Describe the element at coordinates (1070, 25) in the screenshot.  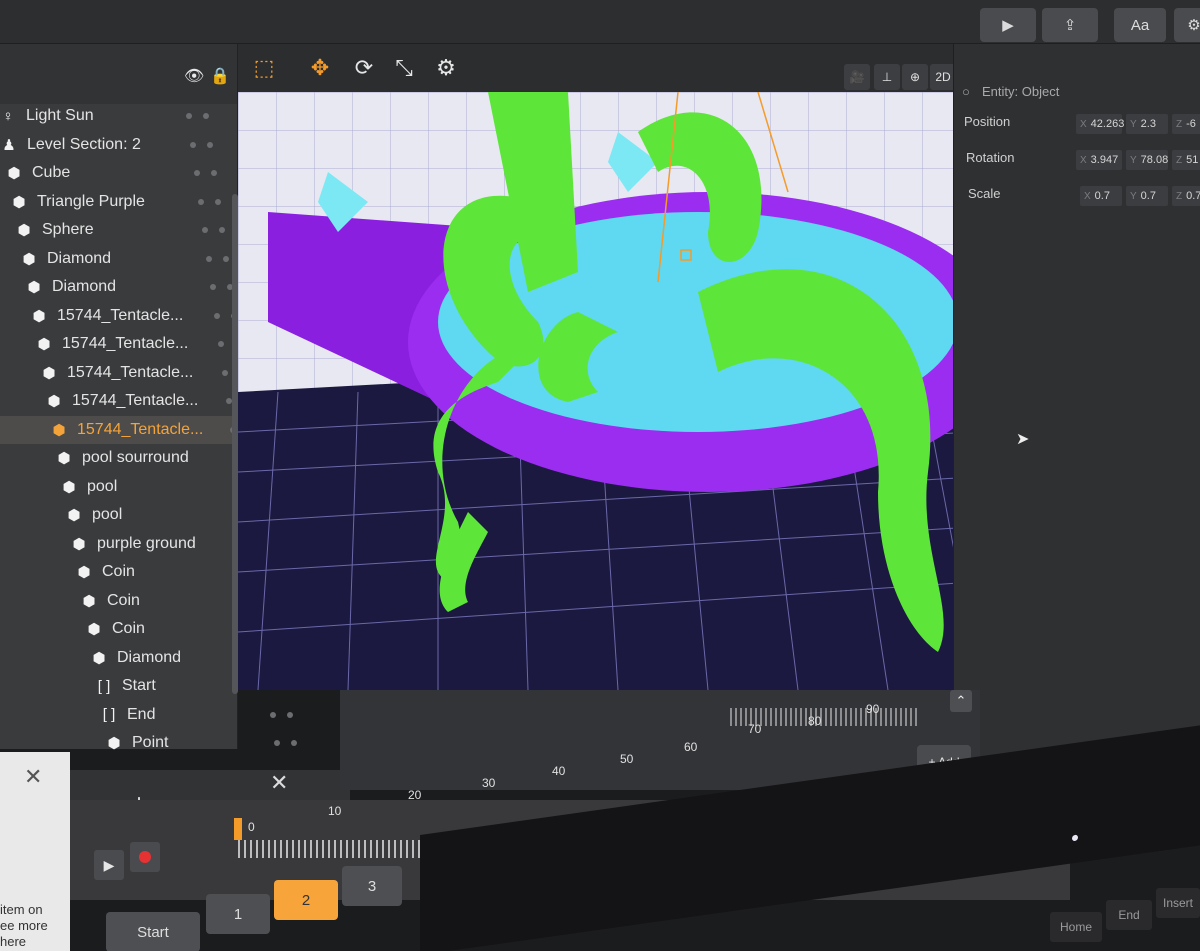
I see `export-button: ⇪` at that location.